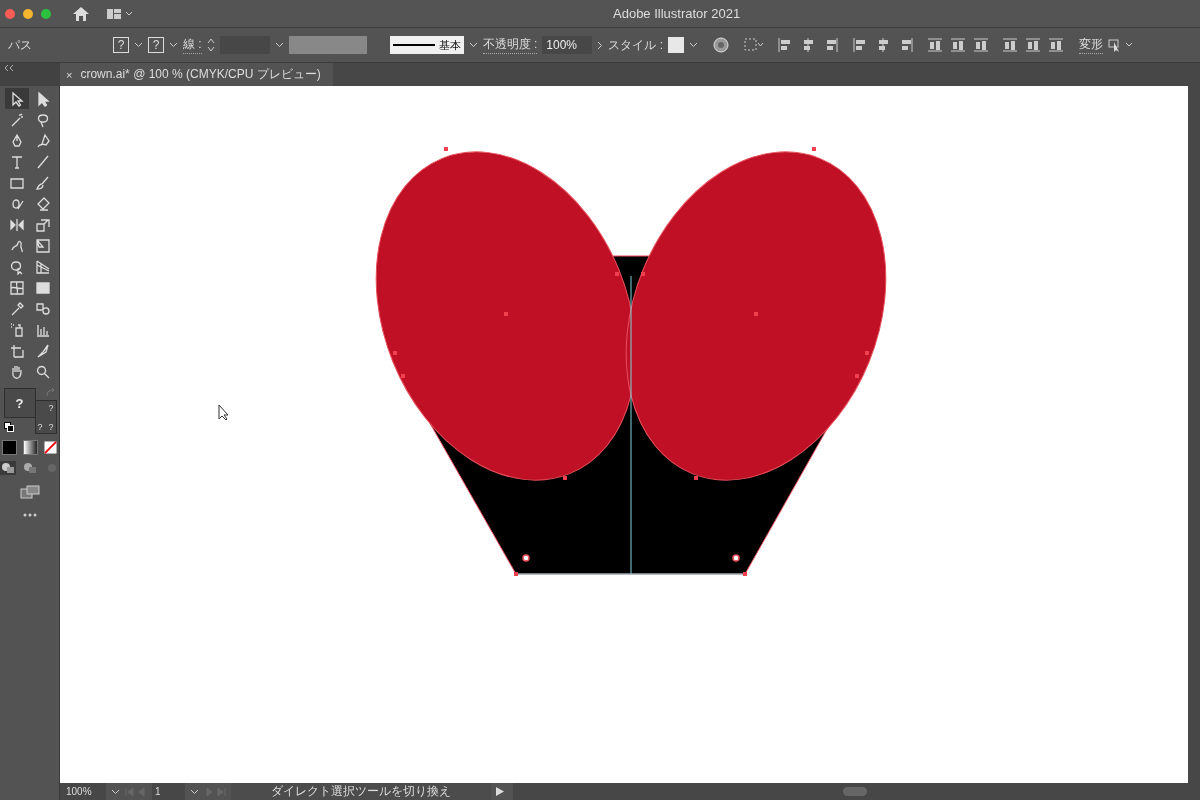 The height and width of the screenshot is (800, 1200). I want to click on selection-tool-button, so click(16, 98).